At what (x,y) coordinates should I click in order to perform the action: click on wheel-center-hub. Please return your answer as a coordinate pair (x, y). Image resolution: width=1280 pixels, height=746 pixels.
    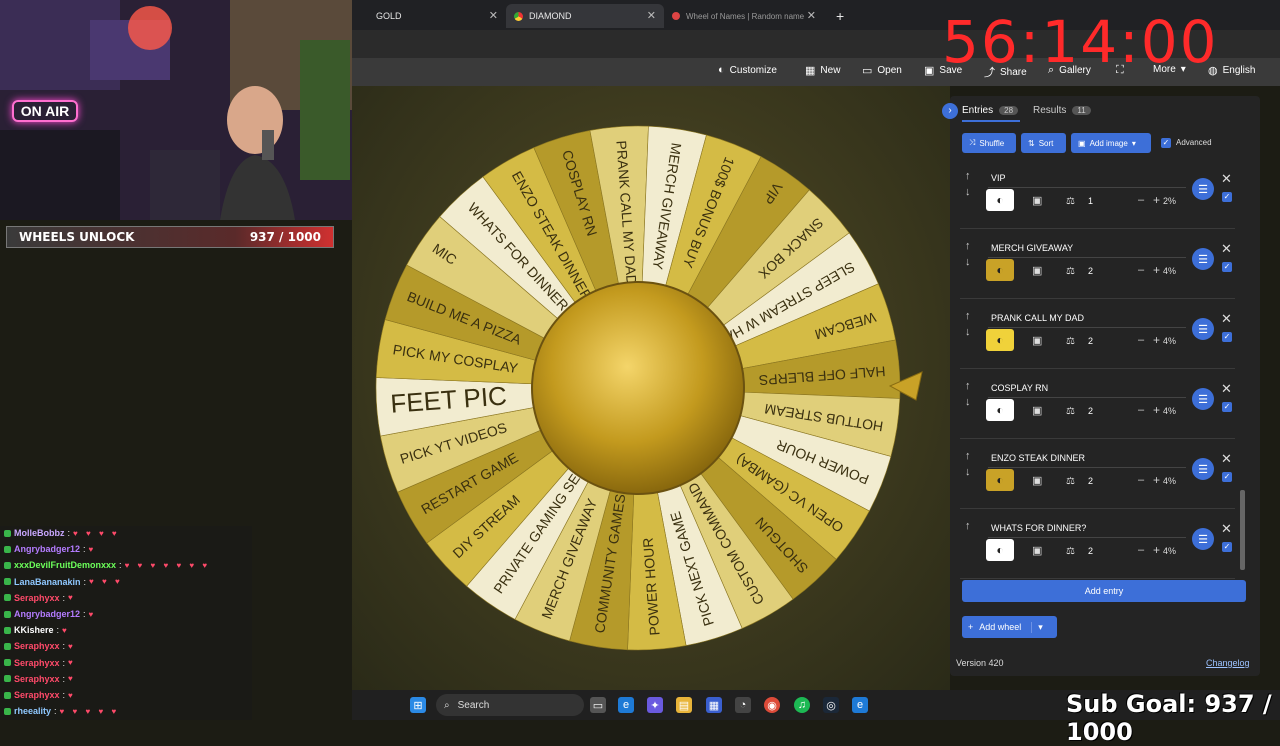
    Looking at the image, I should click on (638, 388).